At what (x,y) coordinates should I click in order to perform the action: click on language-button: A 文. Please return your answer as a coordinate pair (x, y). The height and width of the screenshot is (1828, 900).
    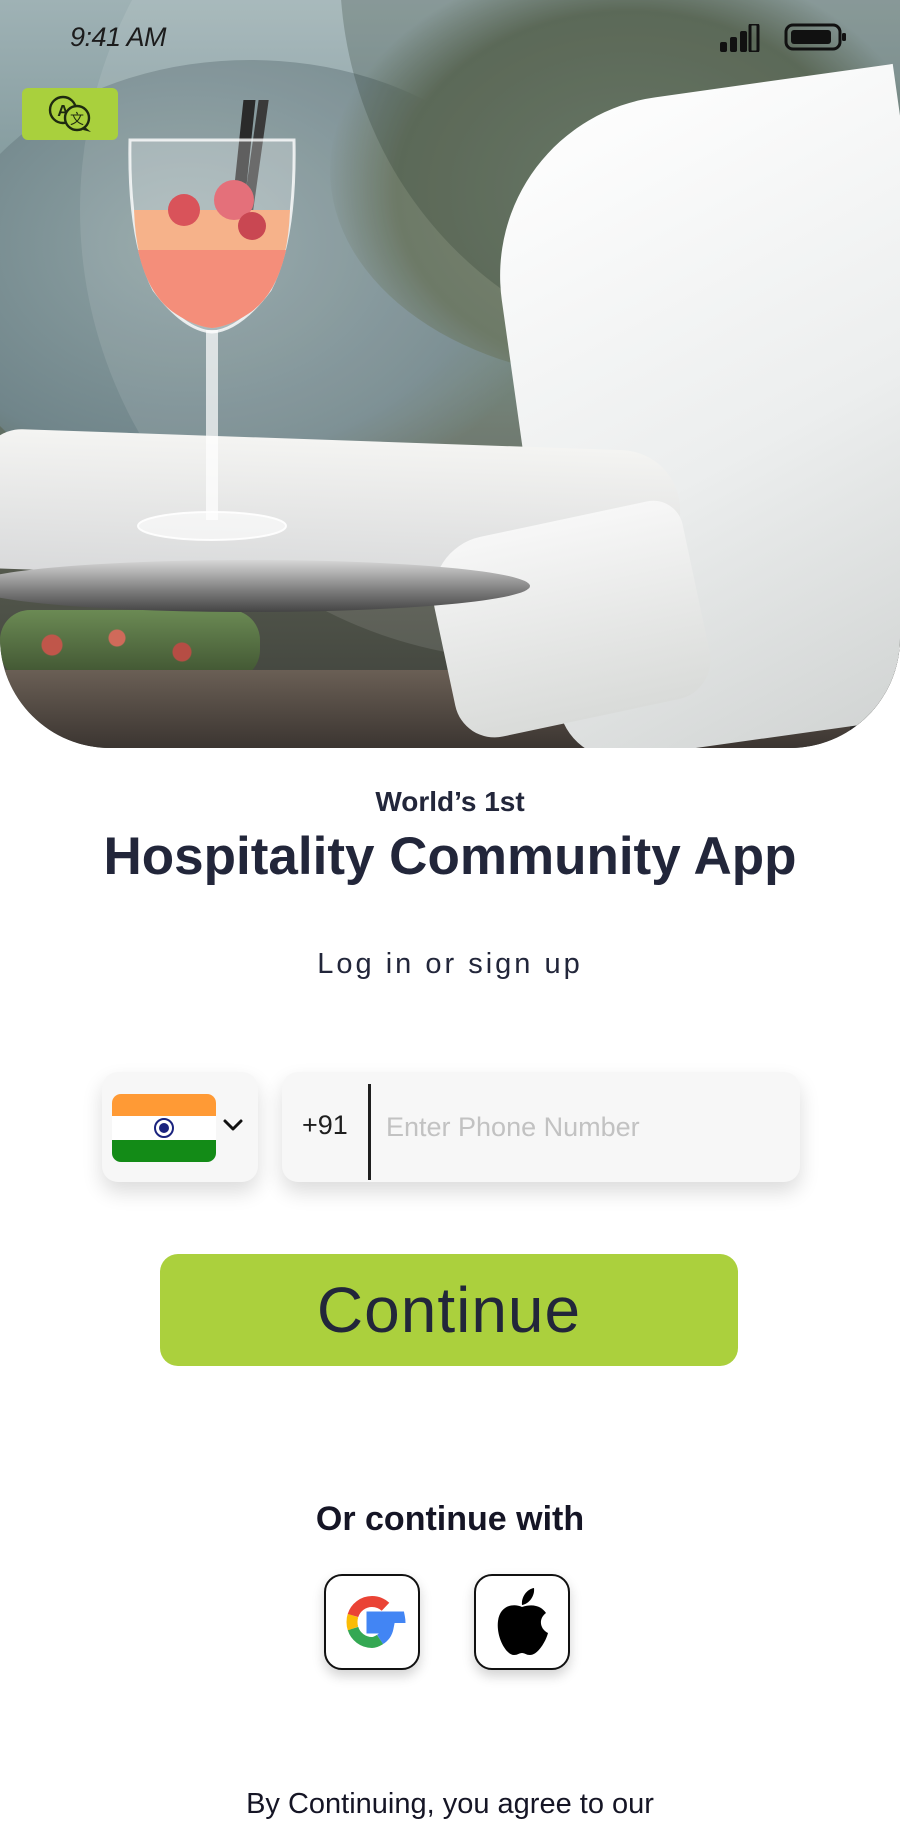
    Looking at the image, I should click on (70, 114).